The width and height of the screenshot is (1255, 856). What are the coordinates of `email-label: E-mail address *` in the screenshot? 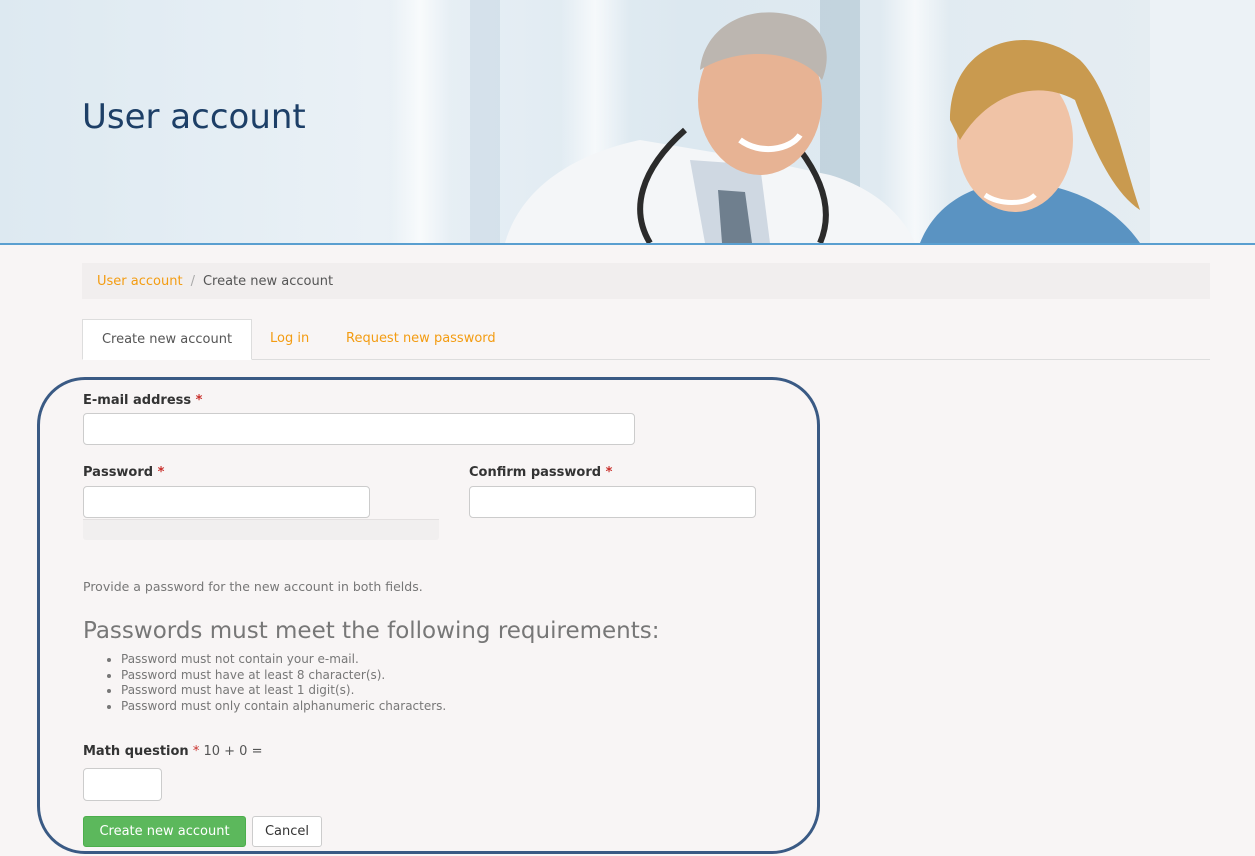 It's located at (142, 400).